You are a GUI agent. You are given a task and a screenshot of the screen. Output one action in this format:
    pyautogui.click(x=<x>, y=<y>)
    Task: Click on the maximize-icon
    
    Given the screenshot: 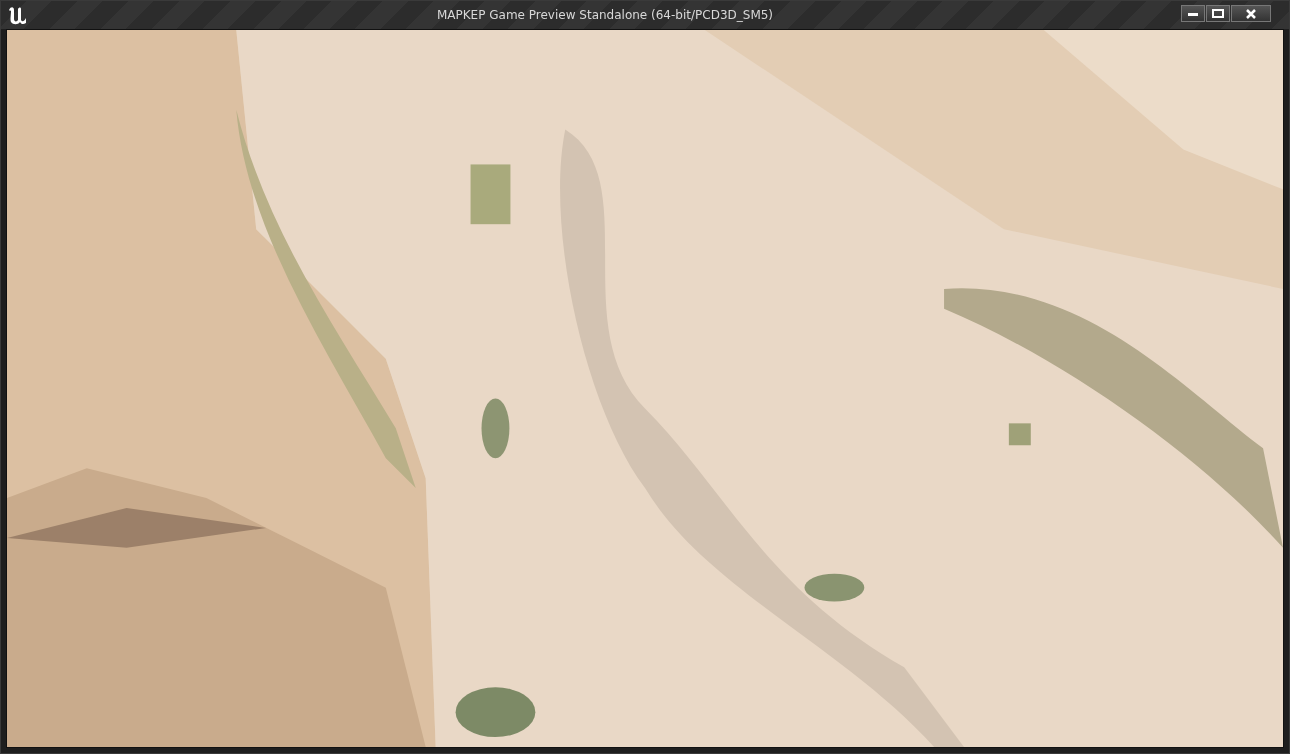 What is the action you would take?
    pyautogui.click(x=1218, y=13)
    